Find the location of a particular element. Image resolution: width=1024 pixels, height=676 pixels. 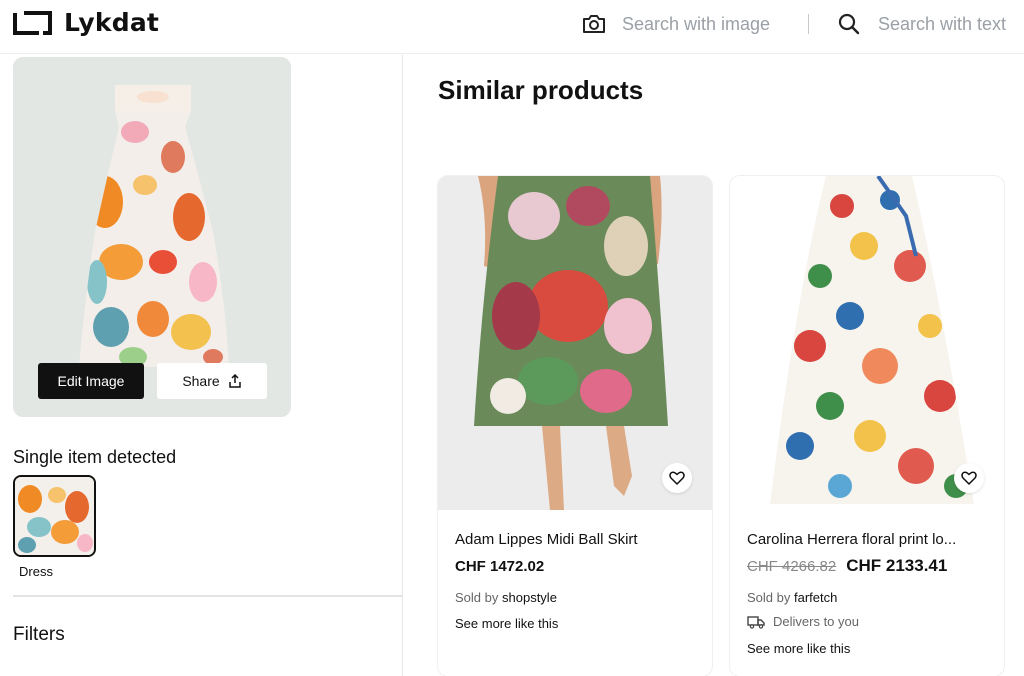

panel-divider is located at coordinates (208, 596).